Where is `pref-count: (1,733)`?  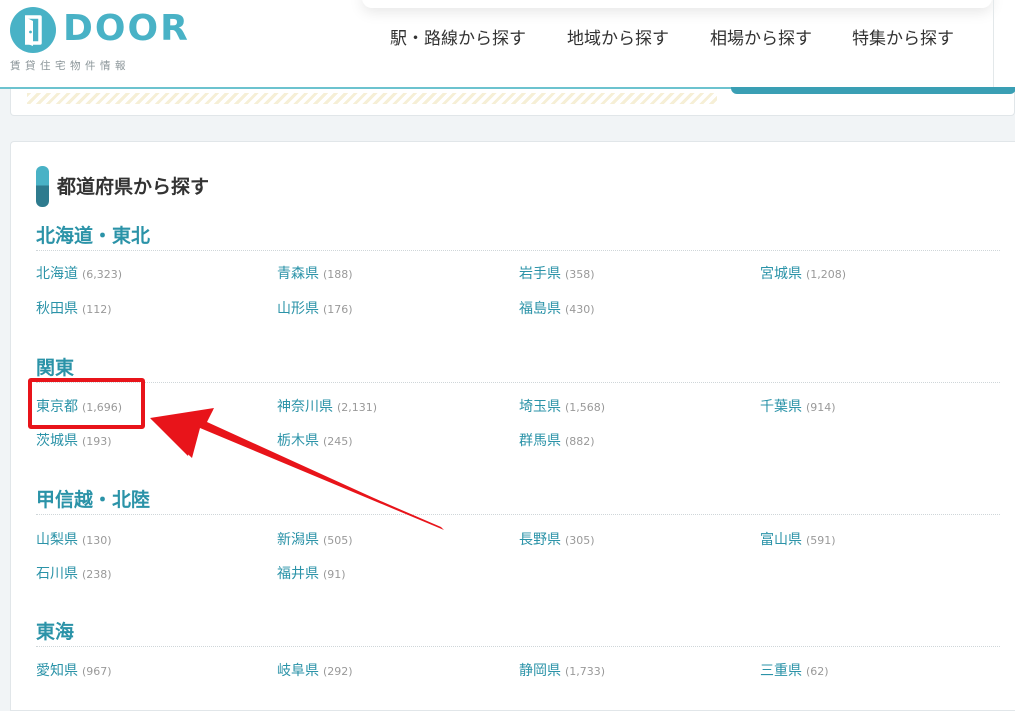
pref-count: (1,733) is located at coordinates (585, 671).